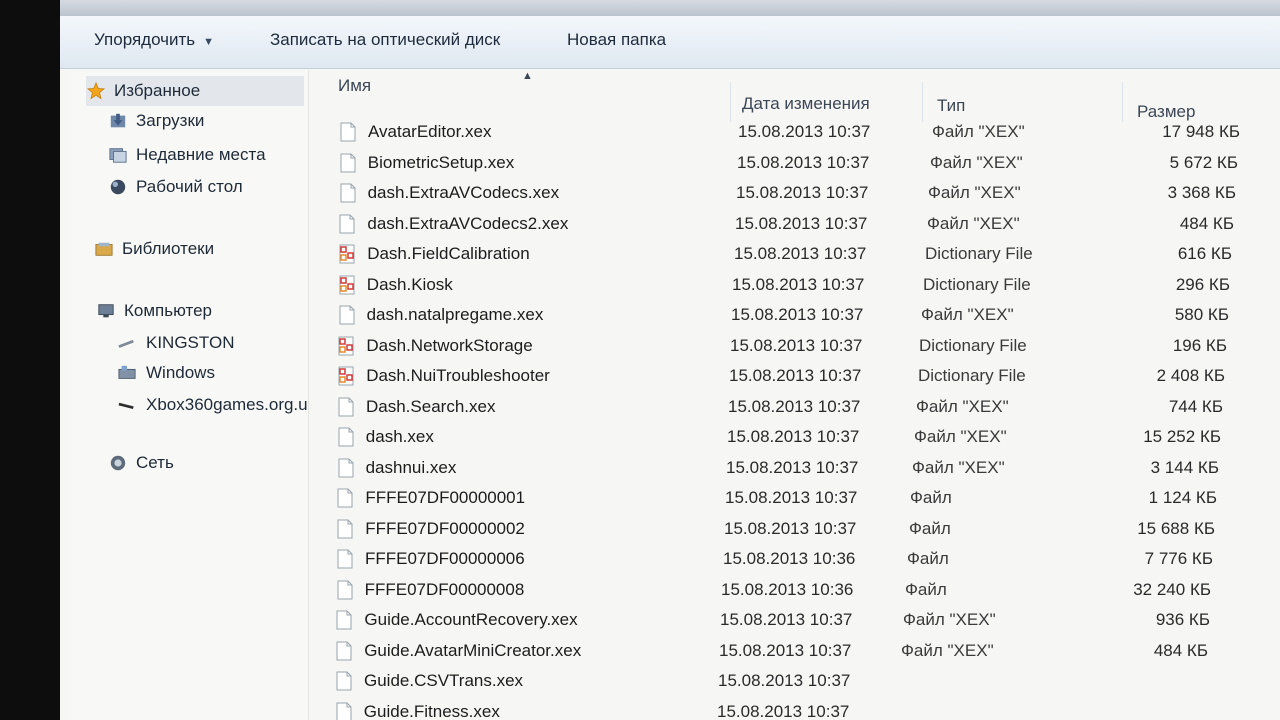  I want to click on nav-item-recent: Недавние места, so click(203, 155).